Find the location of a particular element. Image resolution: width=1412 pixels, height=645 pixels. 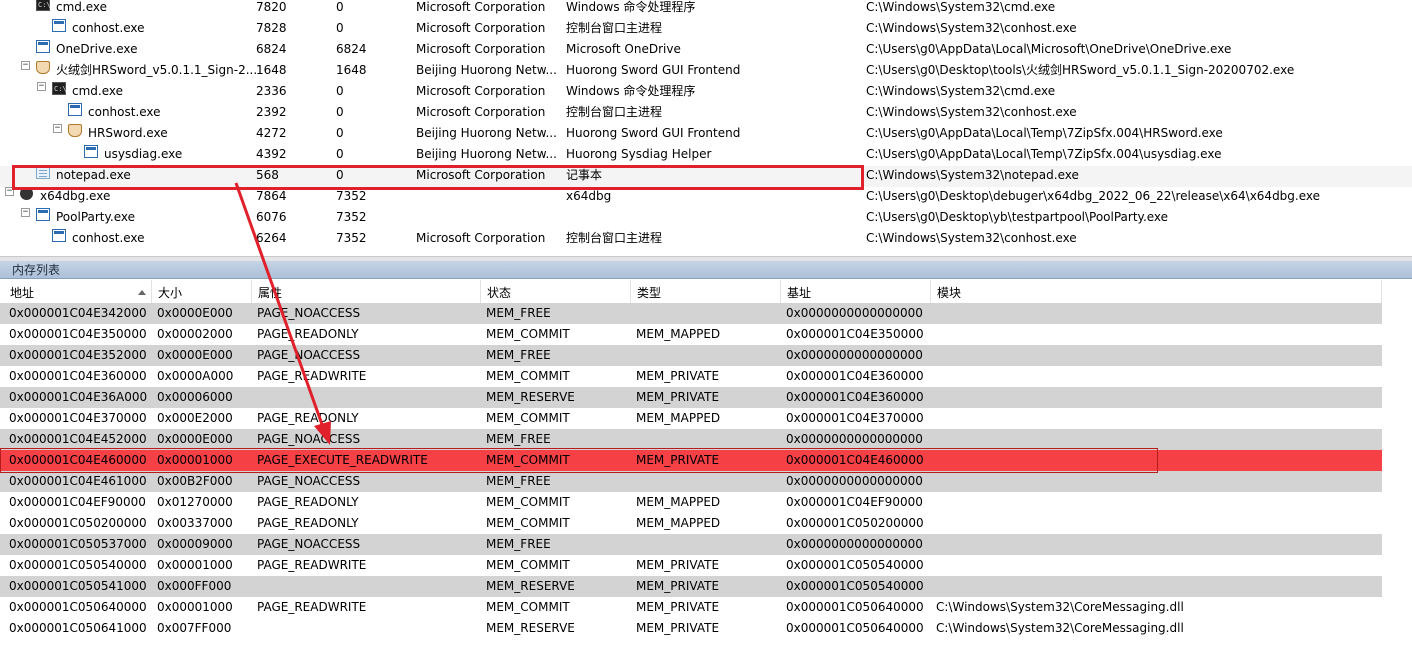

process-ppid: 7352 is located at coordinates (351, 217).